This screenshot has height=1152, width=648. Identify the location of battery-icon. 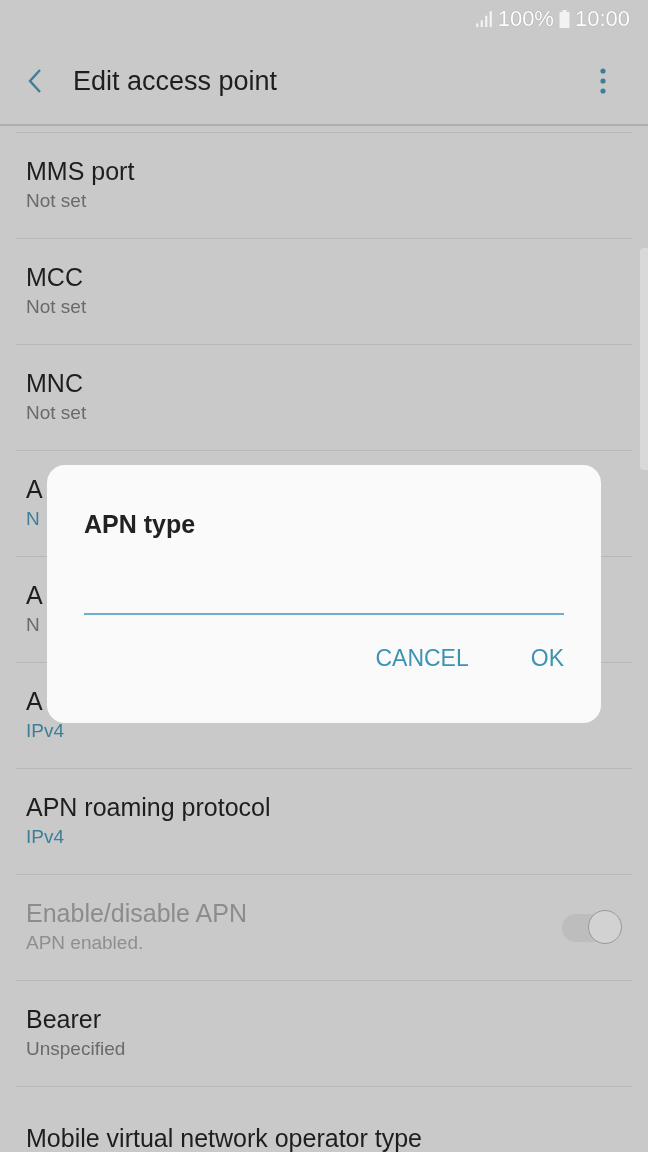
(564, 19).